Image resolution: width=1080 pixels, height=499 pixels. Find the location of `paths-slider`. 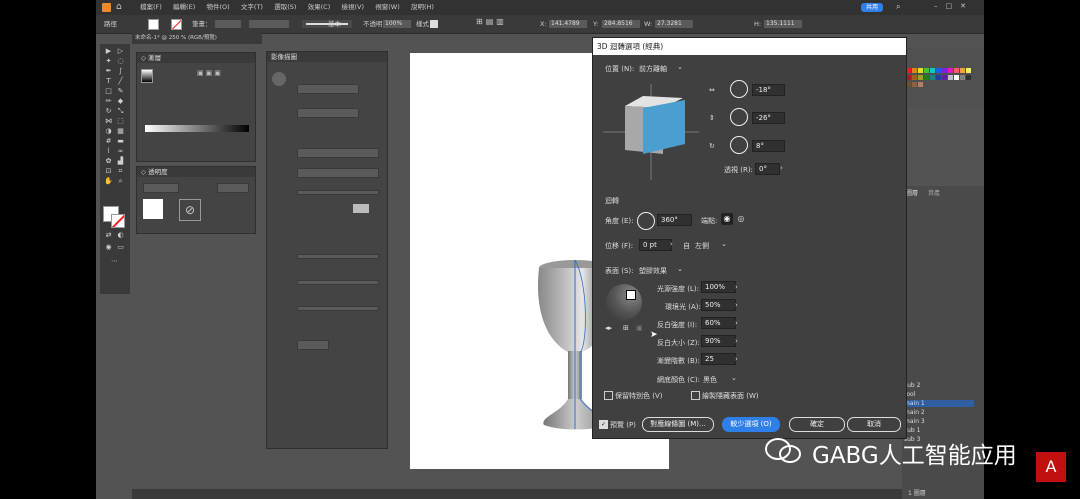

paths-slider is located at coordinates (338, 256).